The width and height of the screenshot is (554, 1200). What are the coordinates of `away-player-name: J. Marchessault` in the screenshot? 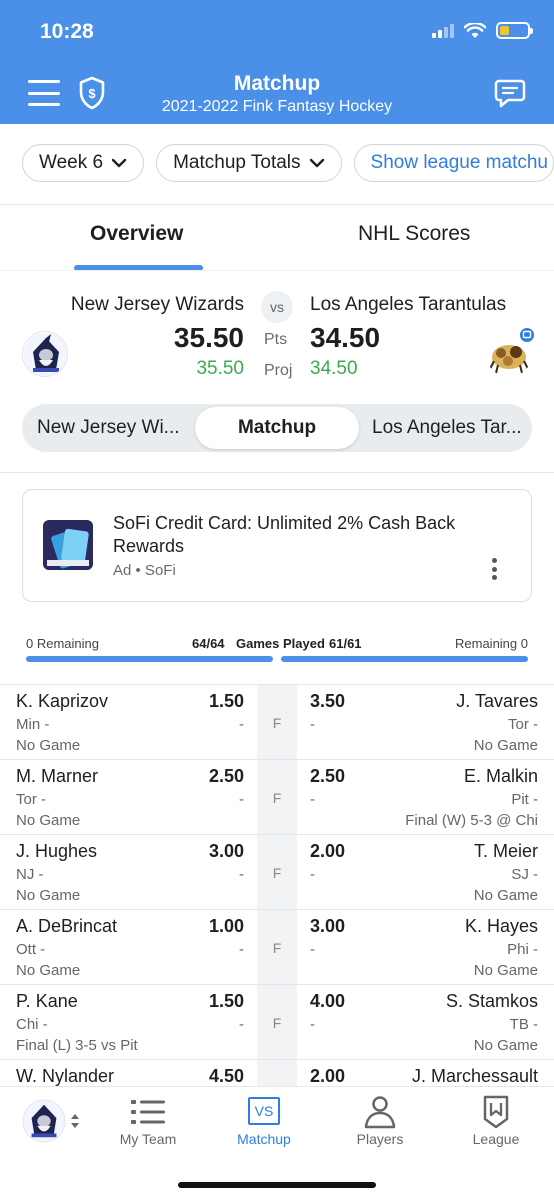 It's located at (475, 1076).